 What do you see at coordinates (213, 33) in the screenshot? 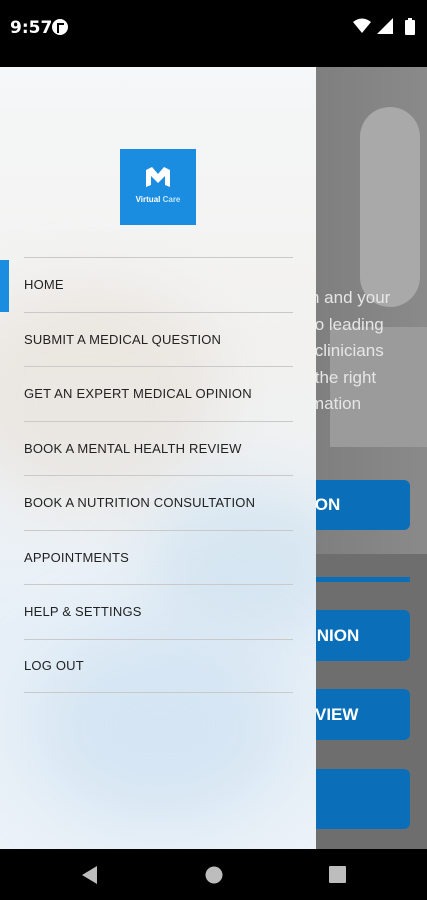
I see `status-bar: 9:57` at bounding box center [213, 33].